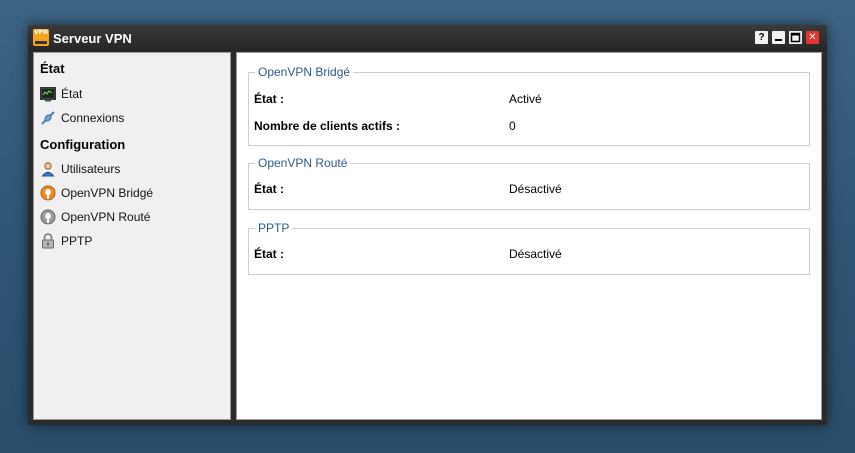 This screenshot has height=453, width=855. What do you see at coordinates (130, 94) in the screenshot?
I see `sidebar-item-etat: État` at bounding box center [130, 94].